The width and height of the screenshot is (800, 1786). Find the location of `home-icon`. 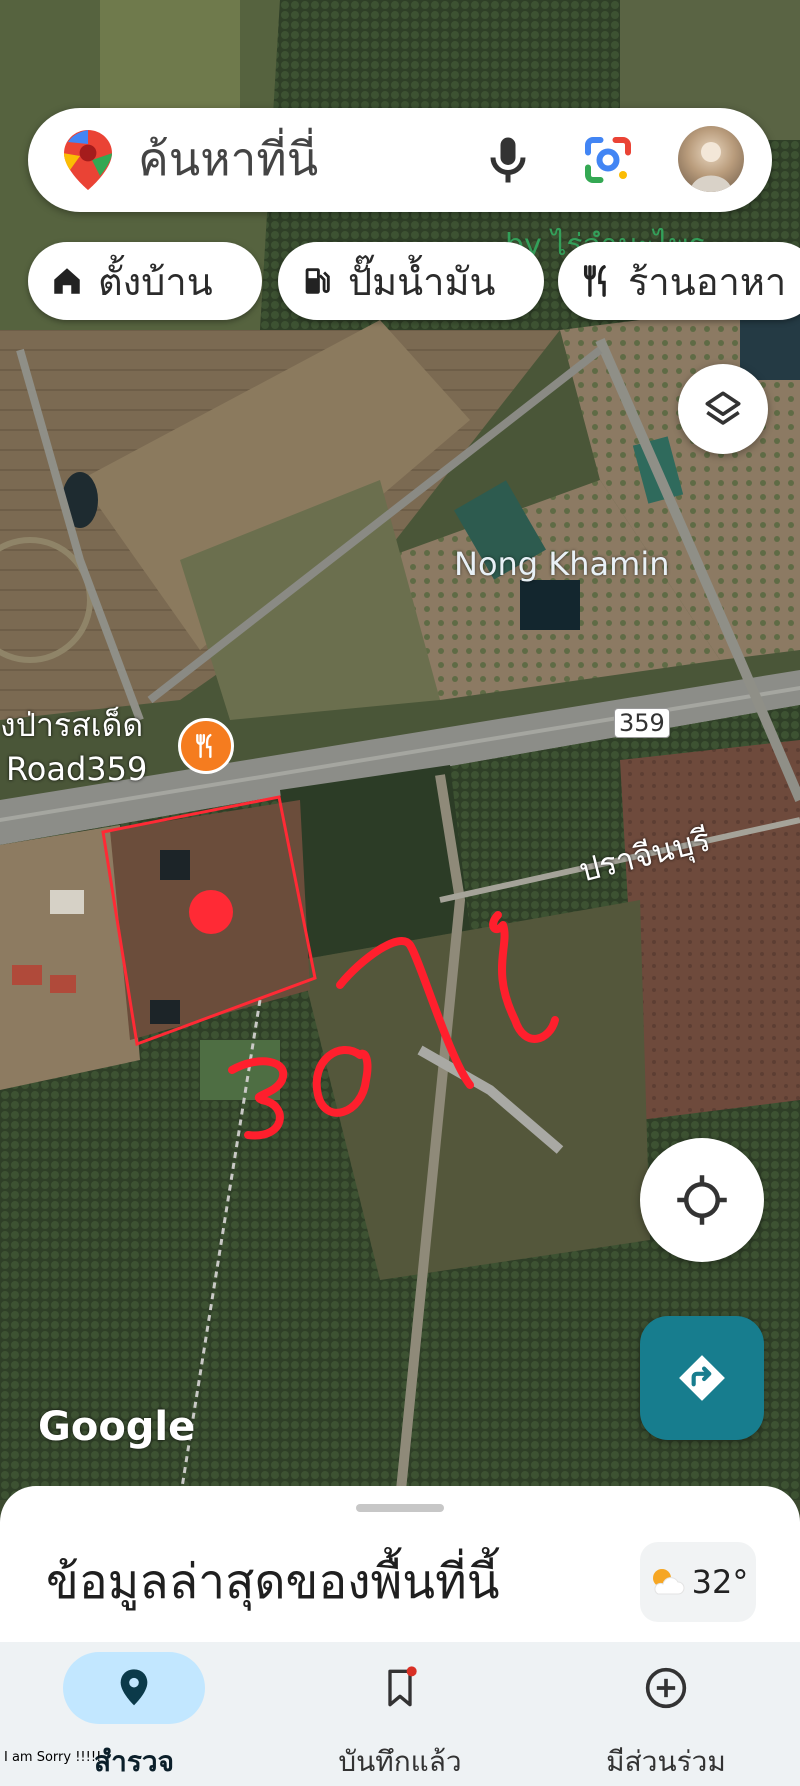

home-icon is located at coordinates (67, 281).